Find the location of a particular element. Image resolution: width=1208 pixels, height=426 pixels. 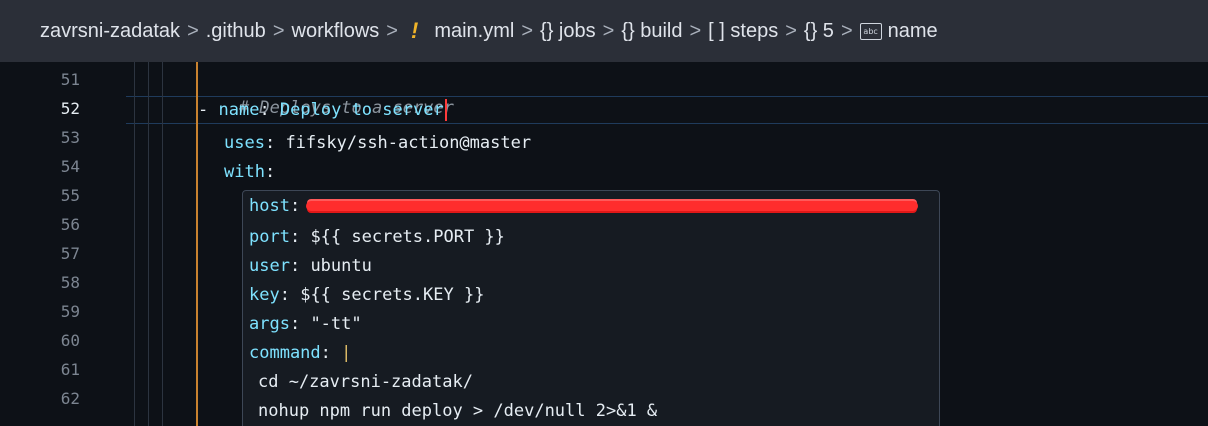

line-number: 57 is located at coordinates (70, 253).